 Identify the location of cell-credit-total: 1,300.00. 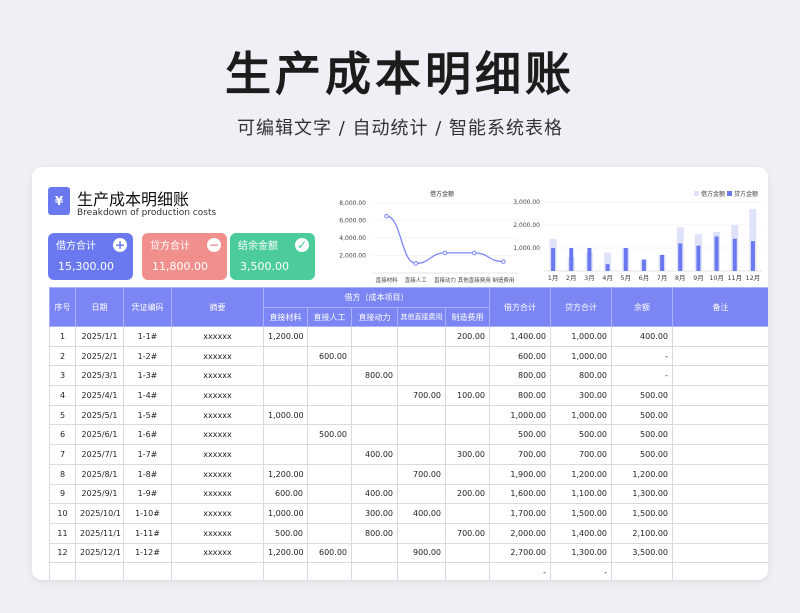
(581, 553).